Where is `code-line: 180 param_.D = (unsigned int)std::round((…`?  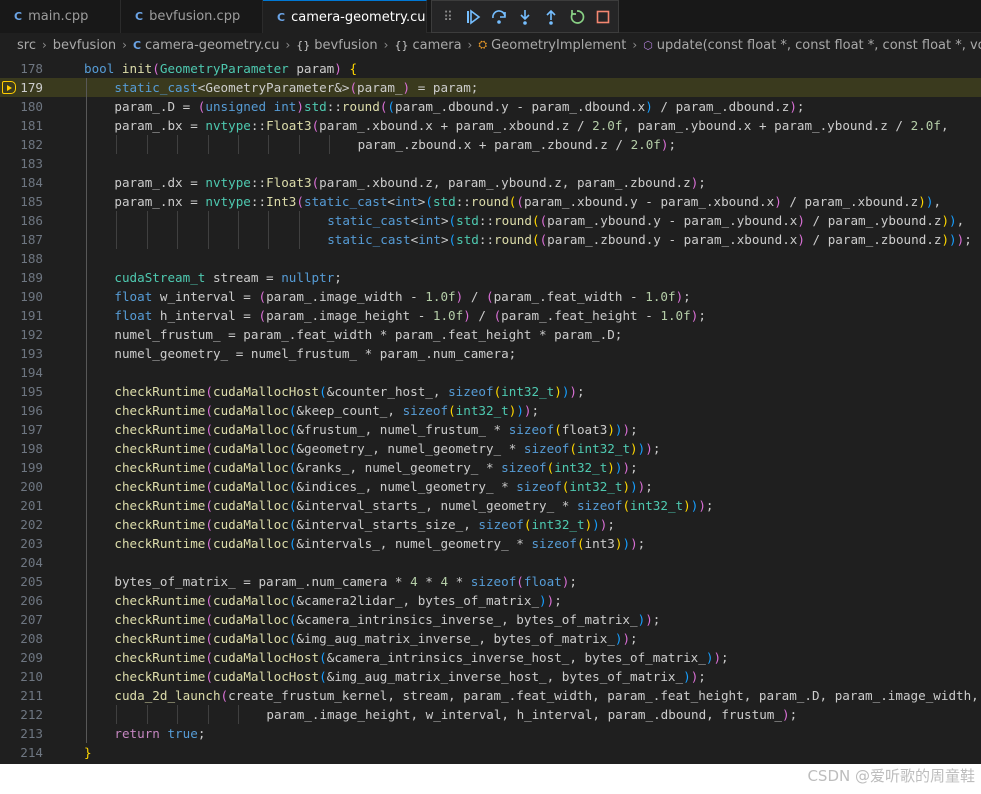 code-line: 180 param_.D = (unsigned int)std::round((… is located at coordinates (490, 106).